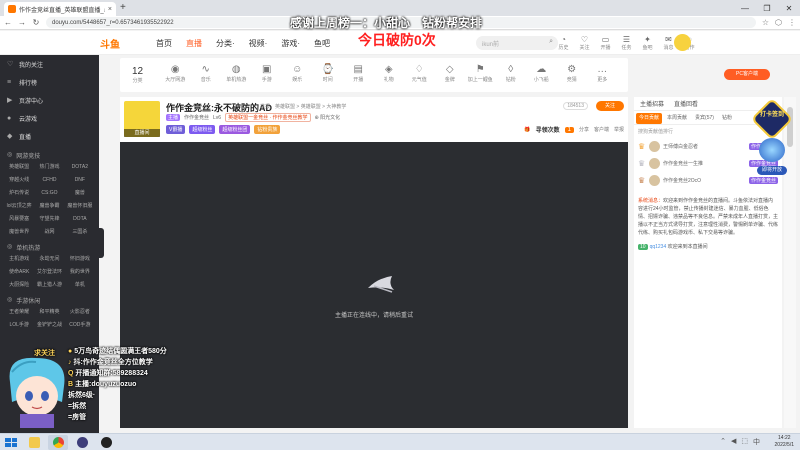 The height and width of the screenshot is (450, 800). What do you see at coordinates (727, 118) in the screenshot?
I see `tab-diamond: 钻粉` at bounding box center [727, 118].